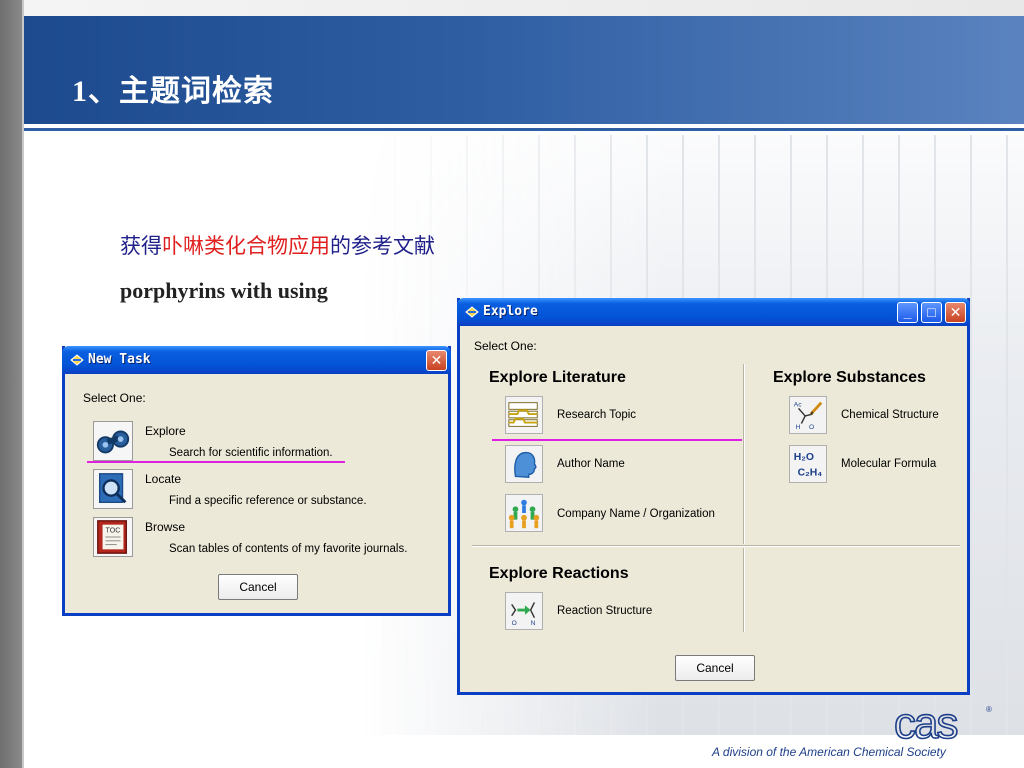  What do you see at coordinates (256, 360) in the screenshot?
I see `new-task-titlebar: New Task ✕` at bounding box center [256, 360].